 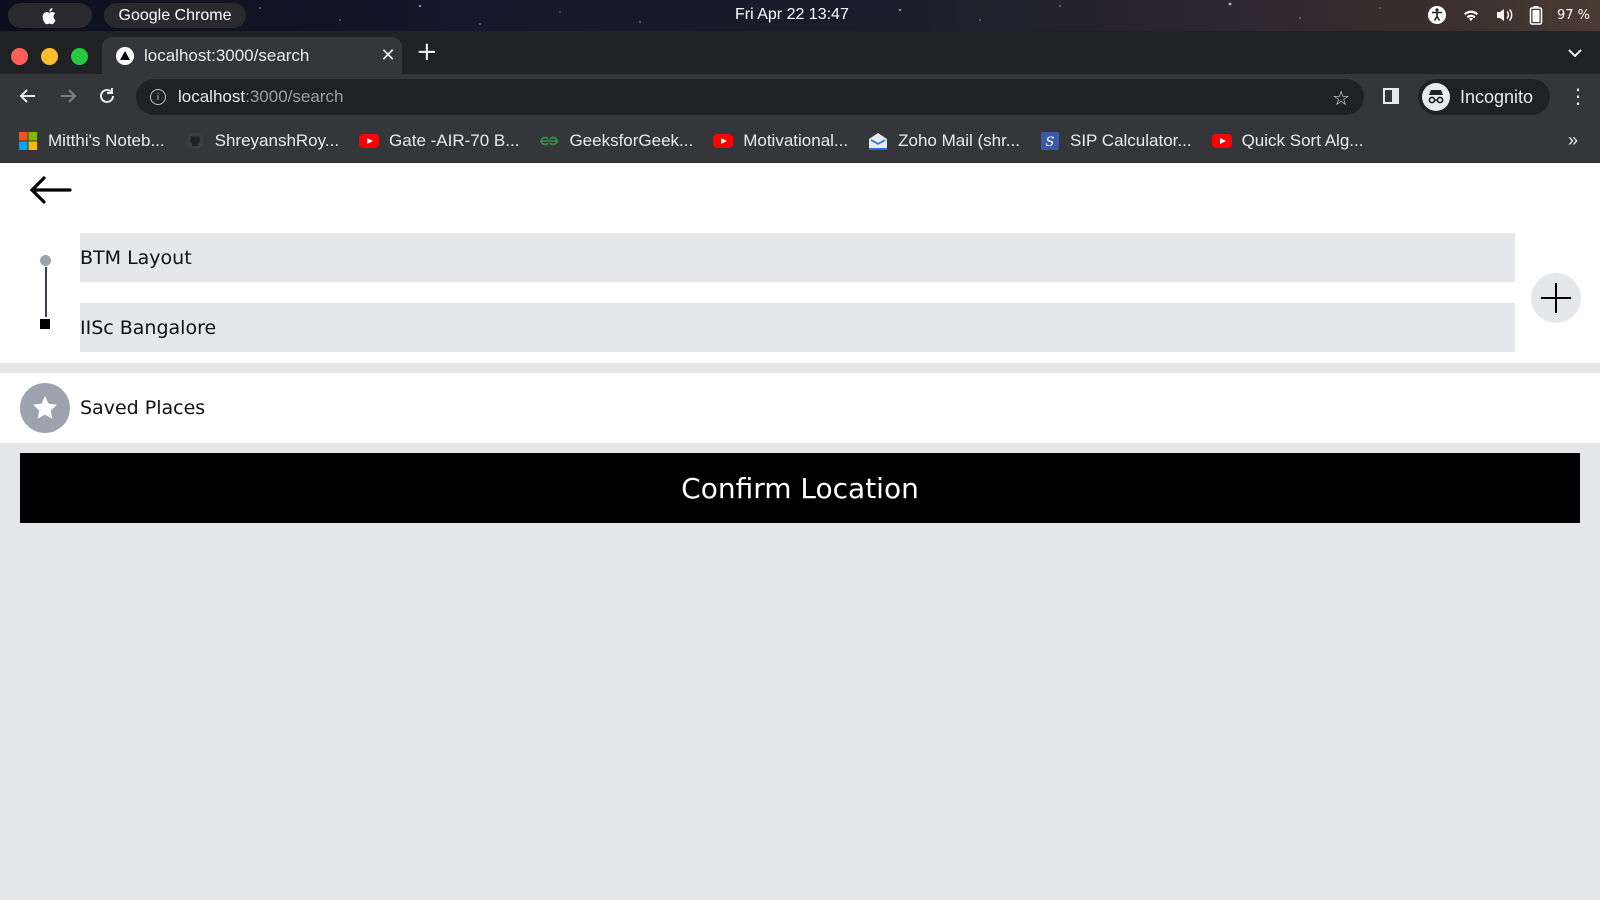 What do you see at coordinates (427, 52) in the screenshot?
I see `new-tab-button: +` at bounding box center [427, 52].